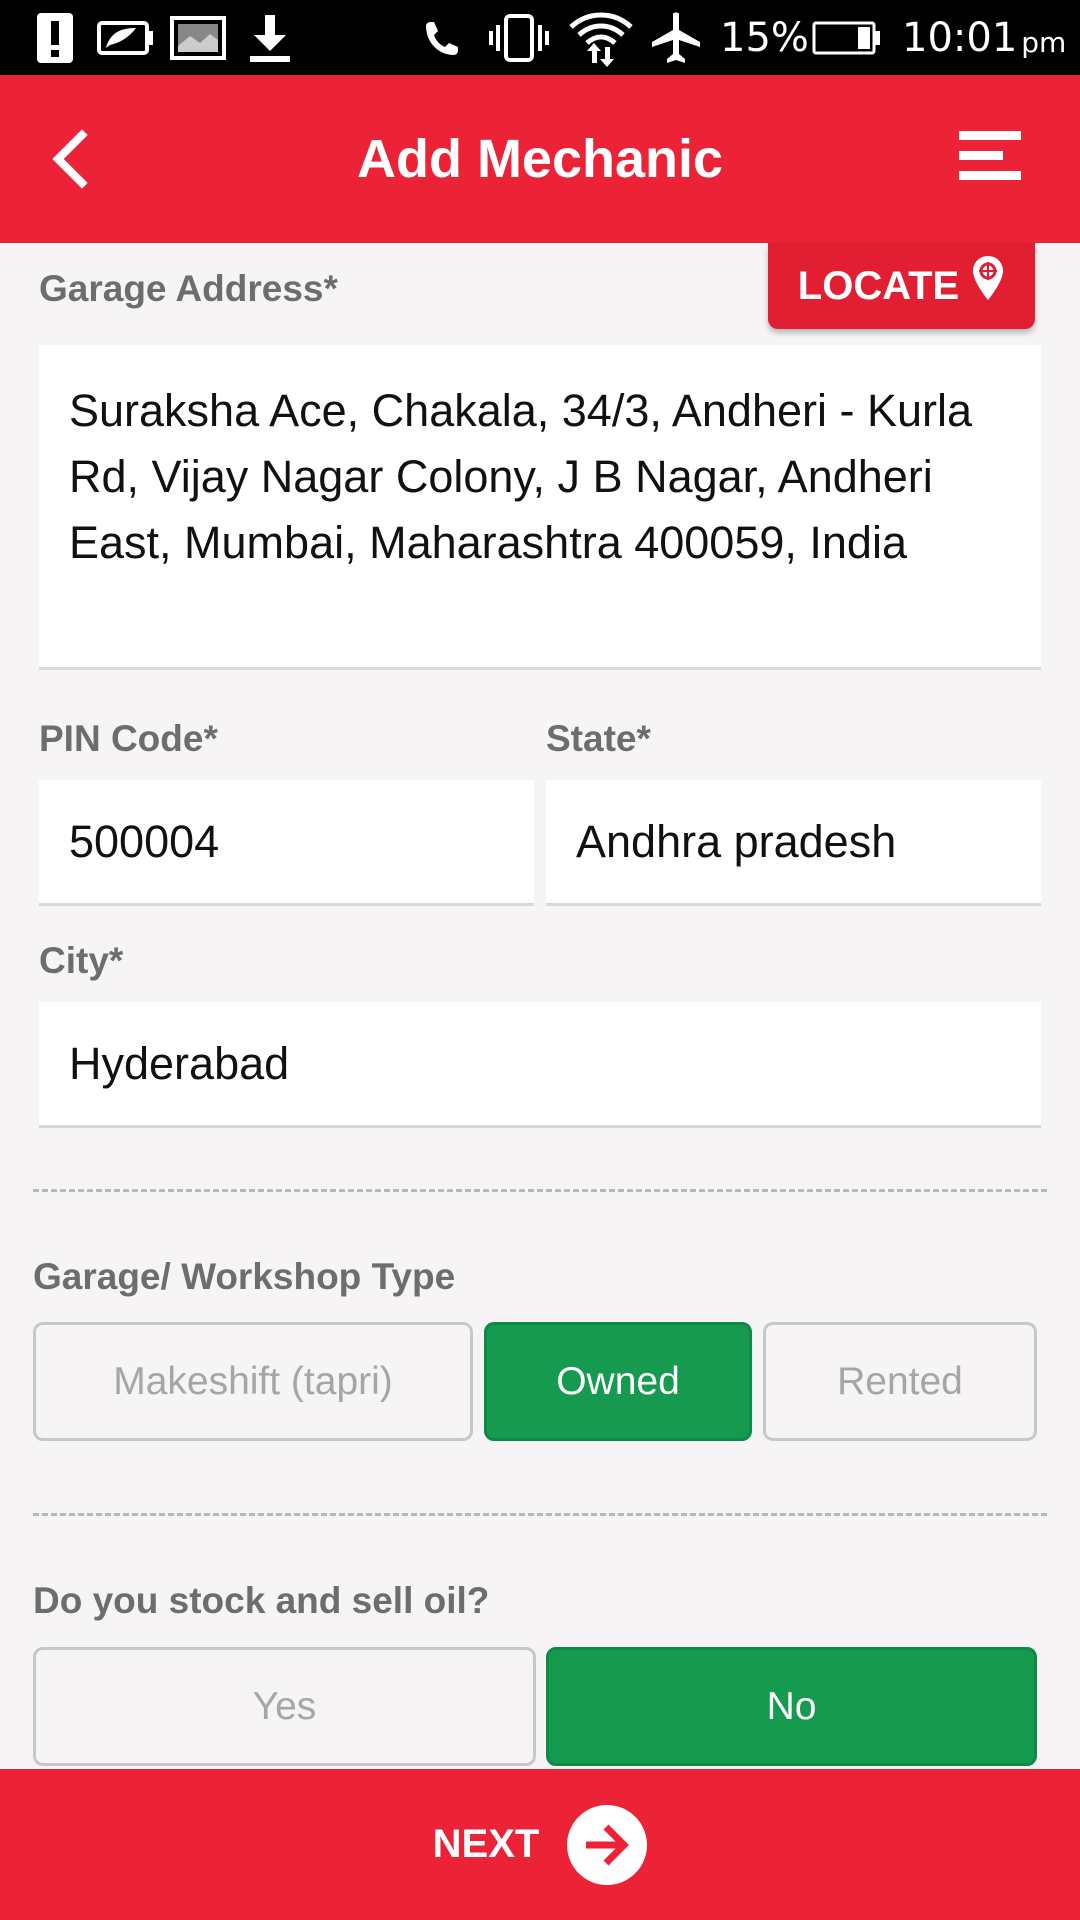 This screenshot has height=1920, width=1080. What do you see at coordinates (607, 1844) in the screenshot?
I see `arrow-right-icon` at bounding box center [607, 1844].